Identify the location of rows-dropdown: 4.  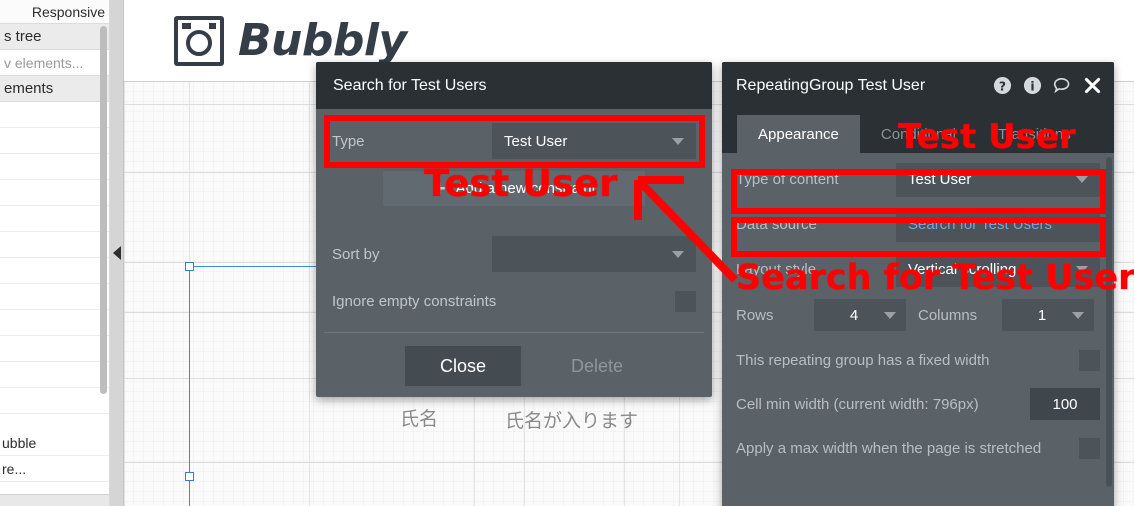
(860, 315).